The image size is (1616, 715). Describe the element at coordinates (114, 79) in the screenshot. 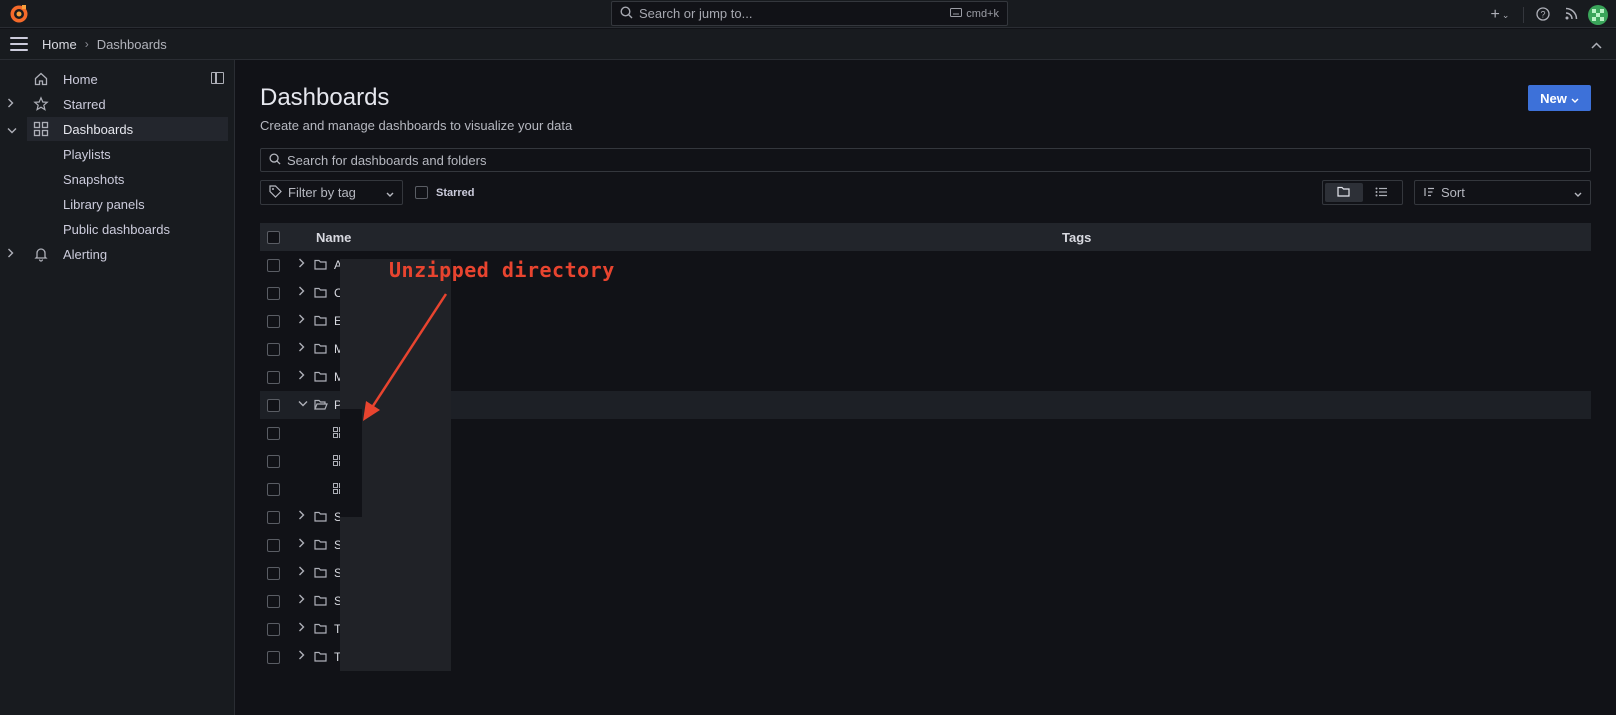

I see `sidebar-item-home: Home` at that location.